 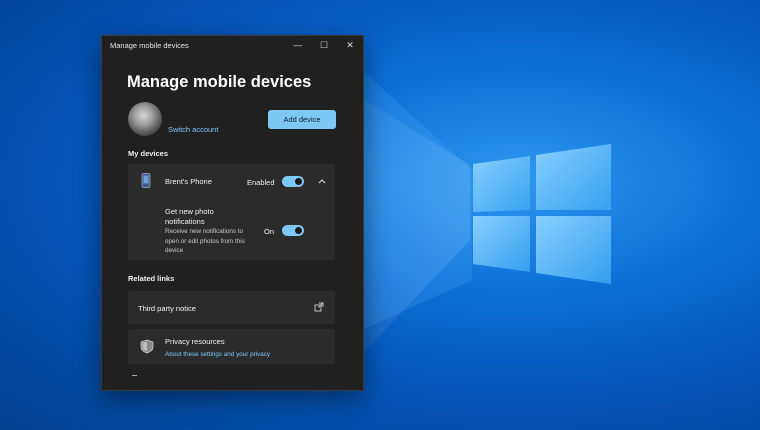 I want to click on photo-notifications-title: Get new photo notifications, so click(x=189, y=216).